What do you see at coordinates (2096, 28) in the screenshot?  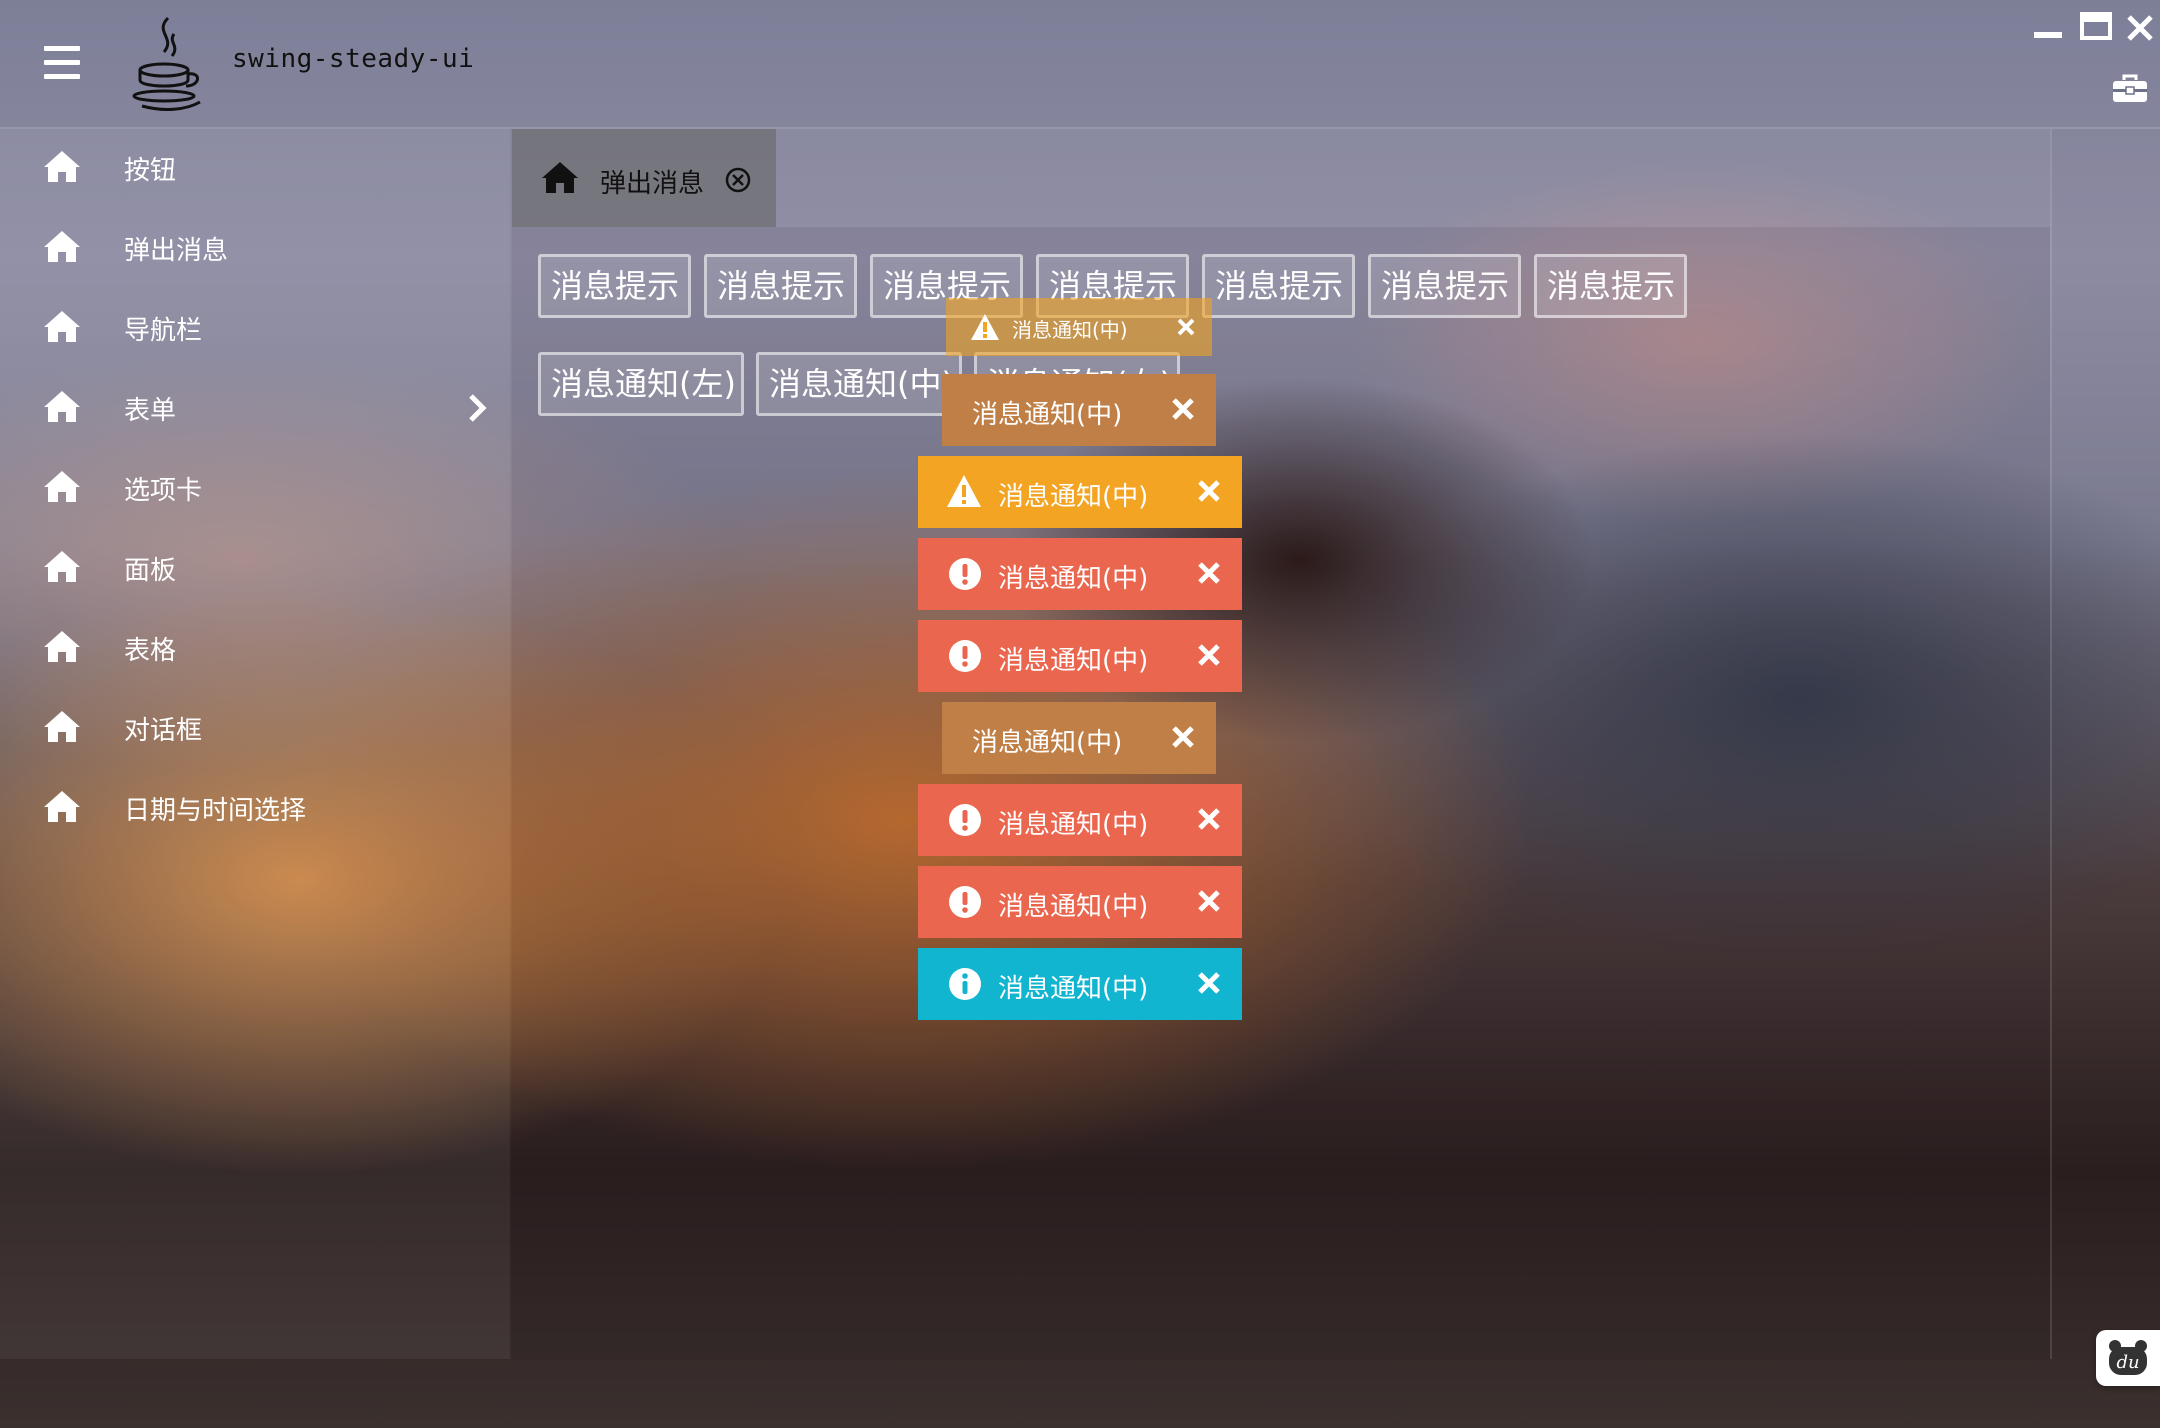 I see `maximize-icon` at bounding box center [2096, 28].